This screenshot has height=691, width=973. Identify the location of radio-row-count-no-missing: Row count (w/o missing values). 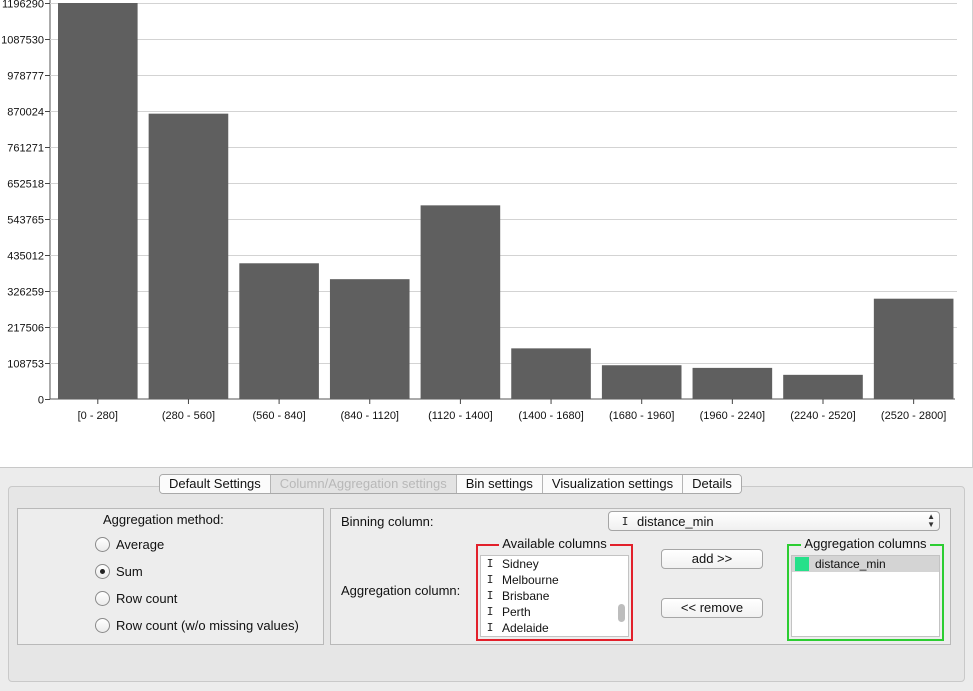
(197, 625).